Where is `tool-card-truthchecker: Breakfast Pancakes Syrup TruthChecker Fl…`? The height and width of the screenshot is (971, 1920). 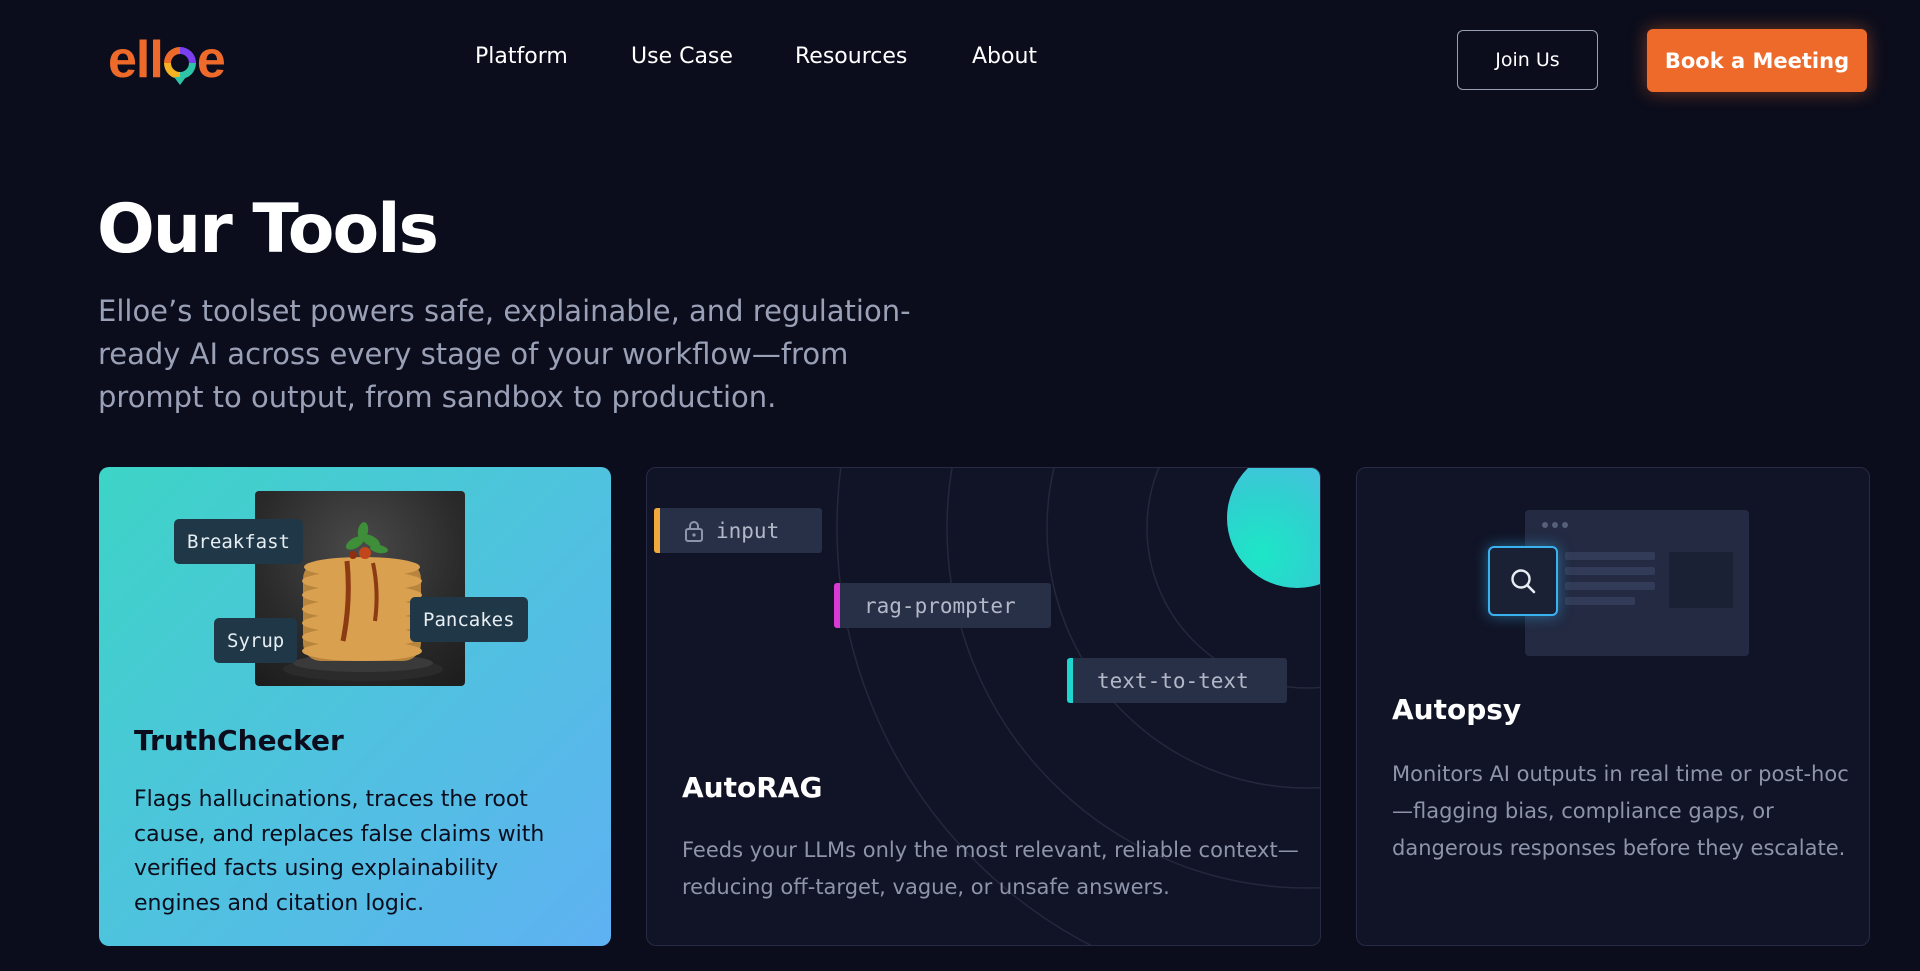
tool-card-truthchecker: Breakfast Pancakes Syrup TruthChecker Fl… is located at coordinates (355, 706).